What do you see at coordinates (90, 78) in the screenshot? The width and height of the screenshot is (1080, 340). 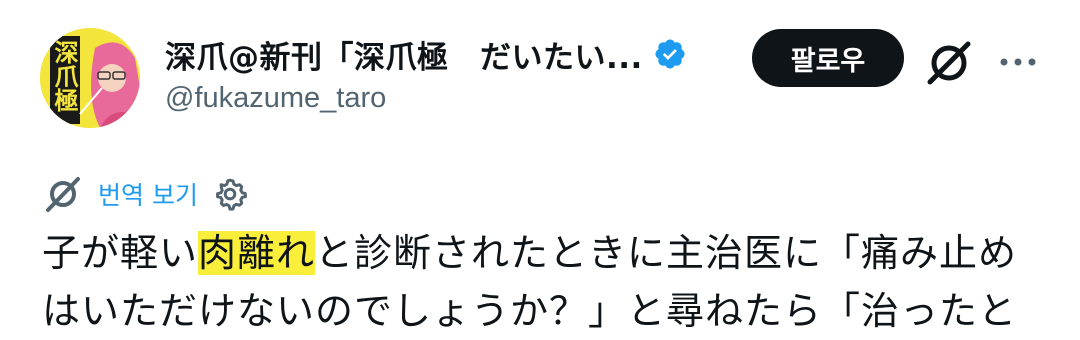 I see `avatar: 深爪極` at bounding box center [90, 78].